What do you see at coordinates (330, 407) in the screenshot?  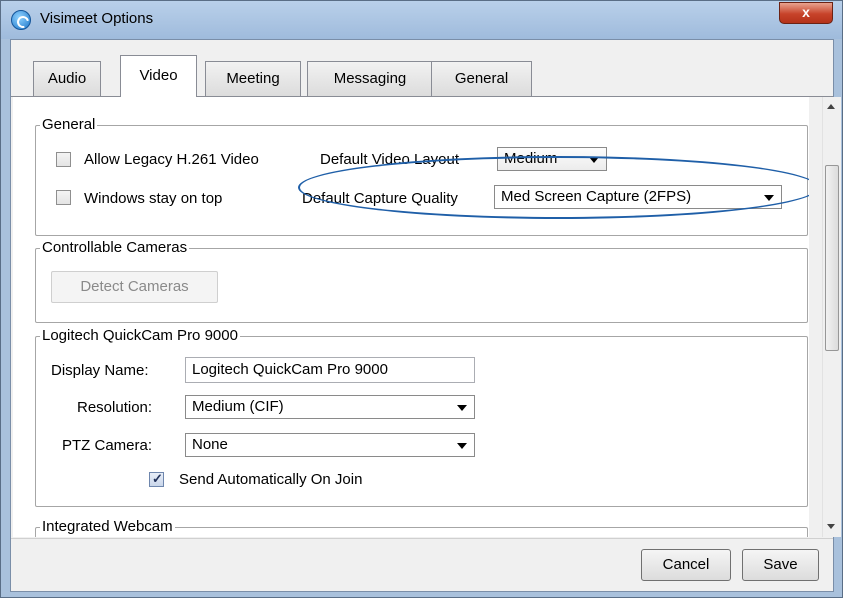 I see `resolution-select: Medium (CIF)` at bounding box center [330, 407].